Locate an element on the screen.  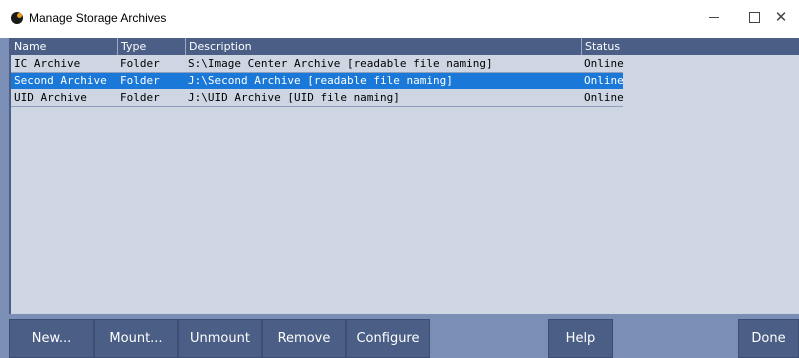
configure-button: Configure is located at coordinates (388, 338).